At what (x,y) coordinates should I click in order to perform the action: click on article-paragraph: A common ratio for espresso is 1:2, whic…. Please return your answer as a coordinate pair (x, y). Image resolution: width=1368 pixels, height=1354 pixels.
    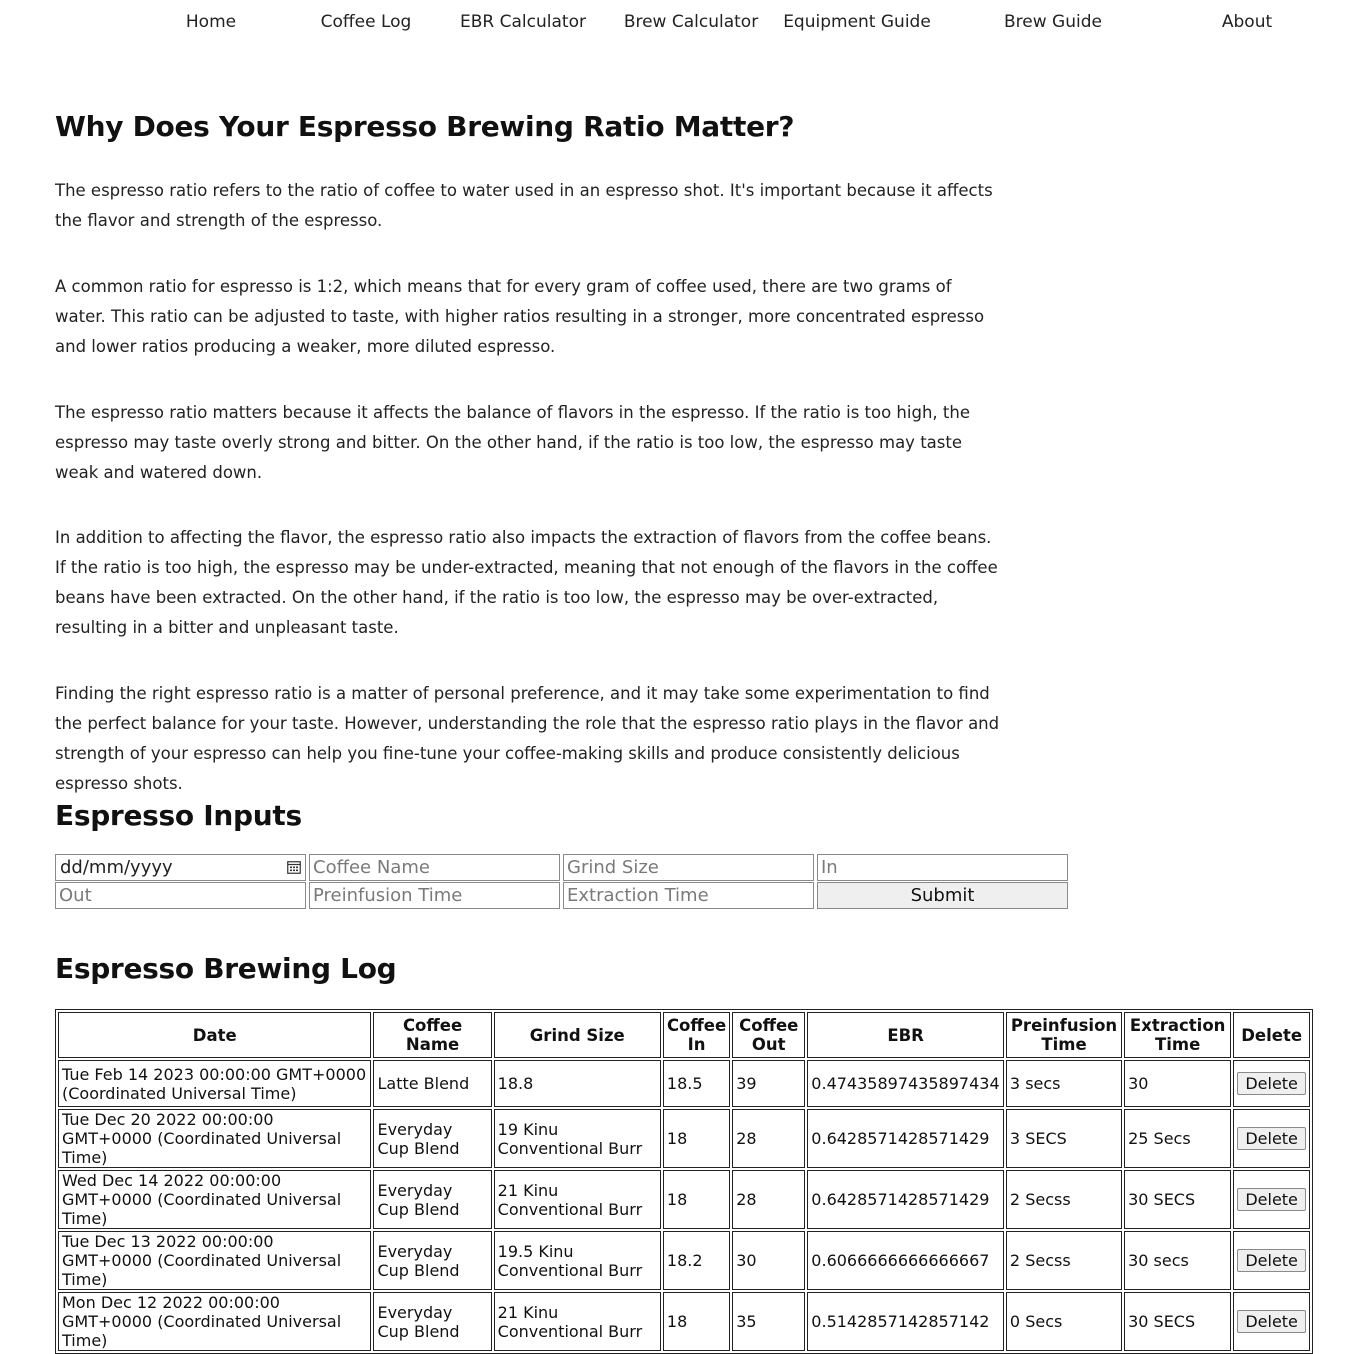
    Looking at the image, I should click on (520, 316).